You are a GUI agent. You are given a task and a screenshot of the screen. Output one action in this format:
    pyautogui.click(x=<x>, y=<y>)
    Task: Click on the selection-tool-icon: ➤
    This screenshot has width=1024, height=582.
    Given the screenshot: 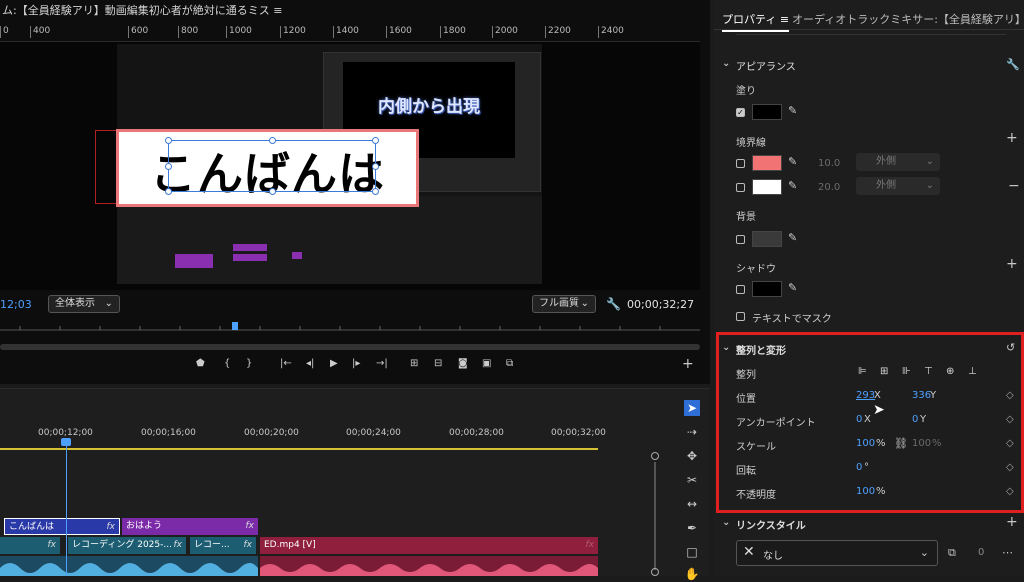 What is the action you would take?
    pyautogui.click(x=692, y=408)
    